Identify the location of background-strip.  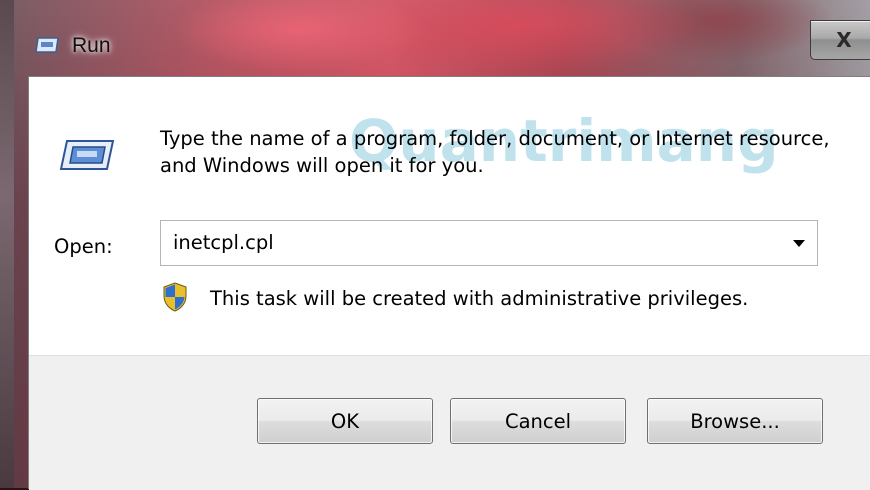
(7, 244).